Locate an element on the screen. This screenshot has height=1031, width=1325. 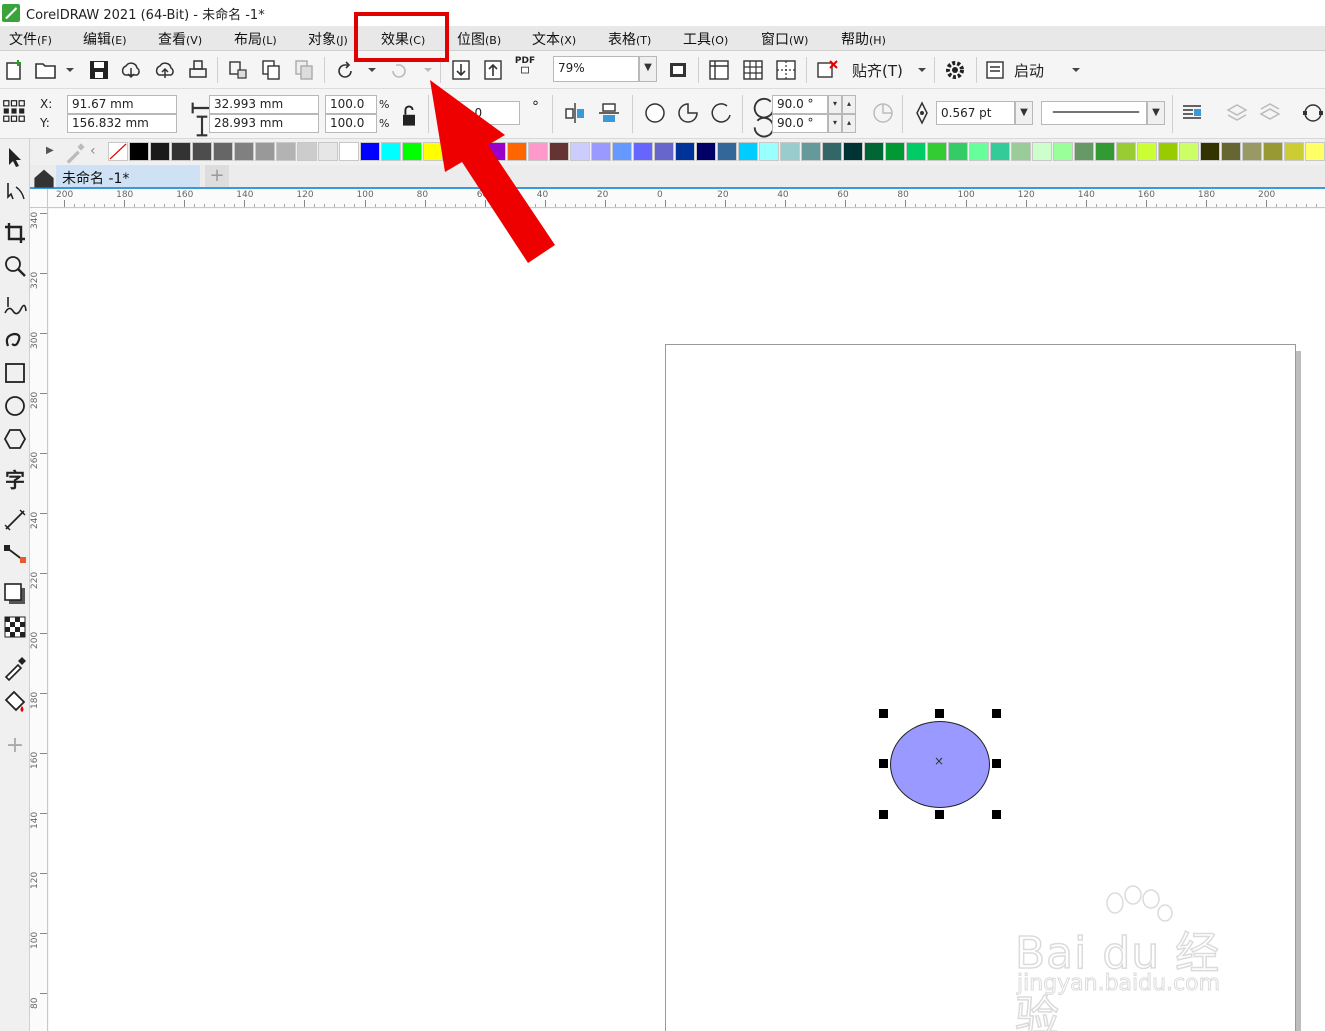
cloud-upload-icon is located at coordinates (165, 70).